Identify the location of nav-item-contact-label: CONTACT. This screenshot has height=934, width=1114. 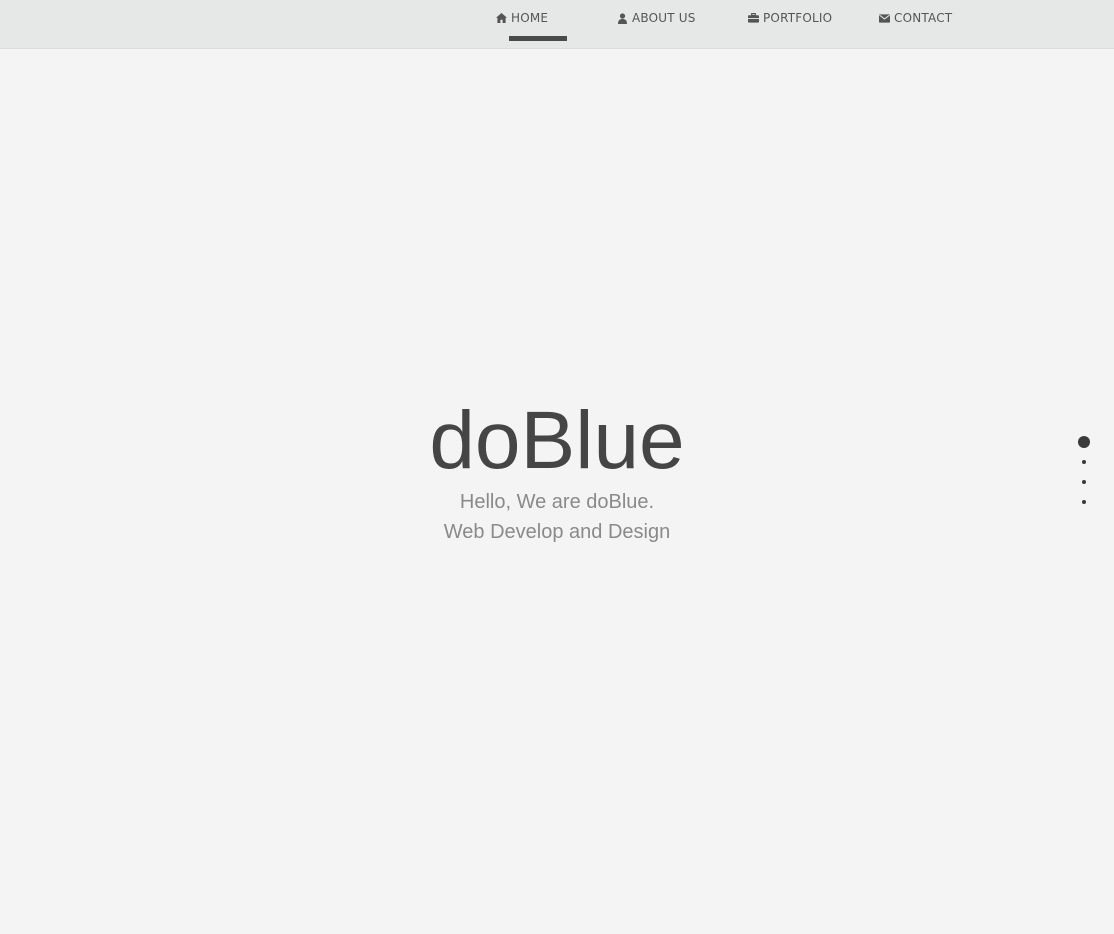
(923, 18).